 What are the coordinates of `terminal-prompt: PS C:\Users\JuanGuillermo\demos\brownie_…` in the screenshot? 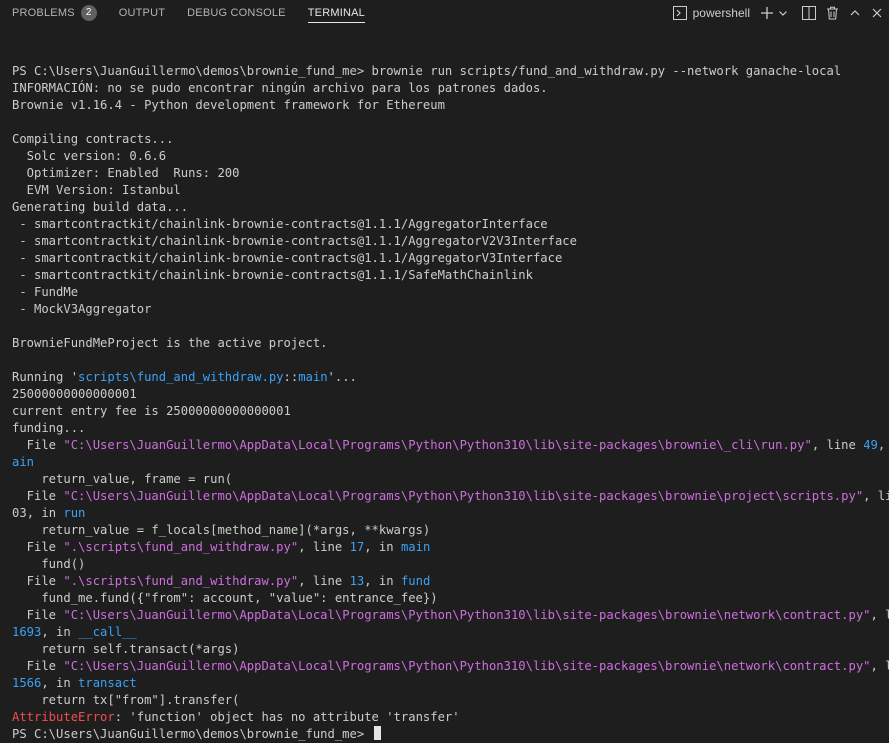 It's located at (192, 734).